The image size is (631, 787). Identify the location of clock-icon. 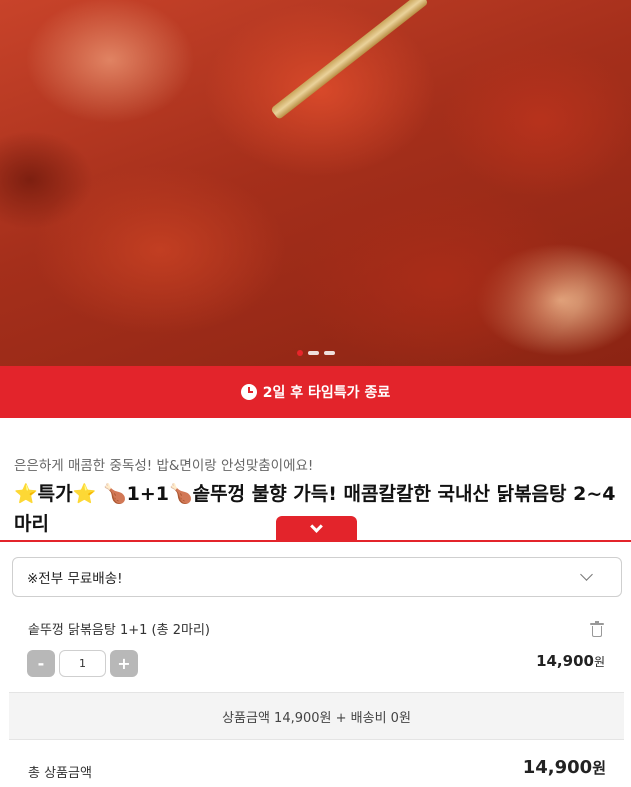
(248, 392).